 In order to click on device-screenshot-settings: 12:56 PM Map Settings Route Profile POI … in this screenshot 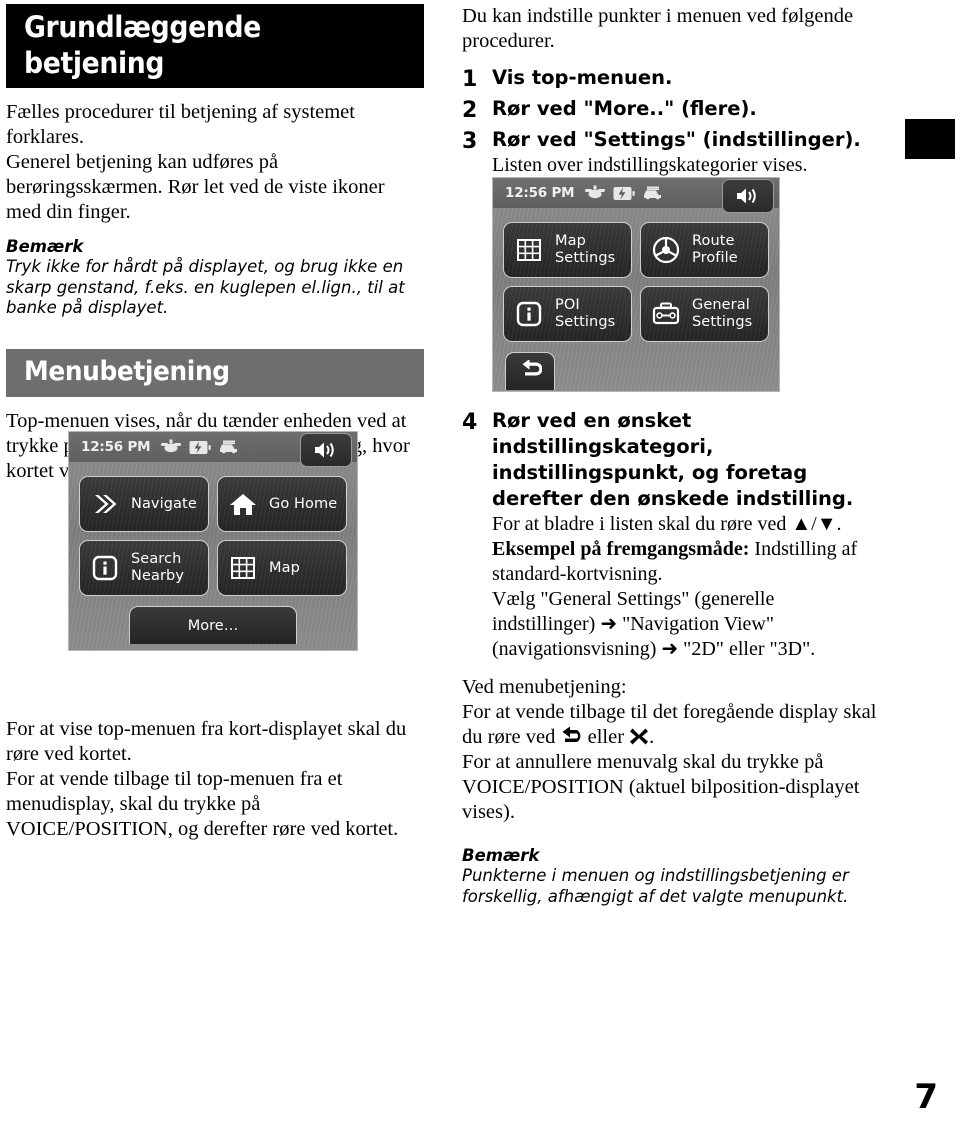, I will do `click(636, 284)`.